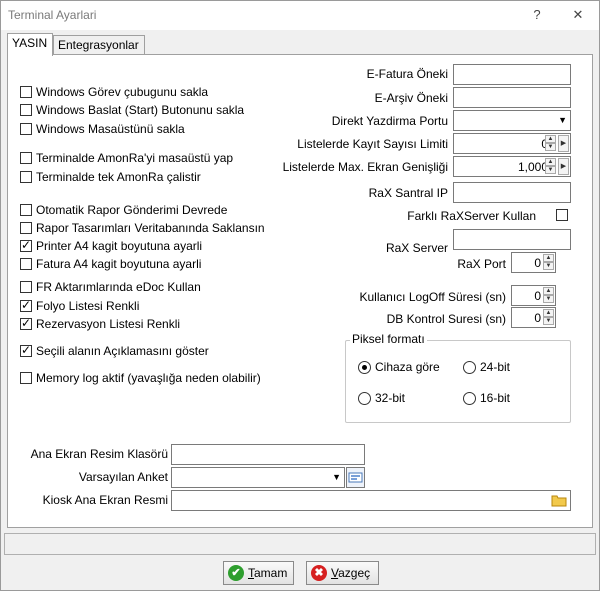 The height and width of the screenshot is (591, 600). What do you see at coordinates (88, 306) in the screenshot?
I see `option-label: Folyo Listesi Renkli` at bounding box center [88, 306].